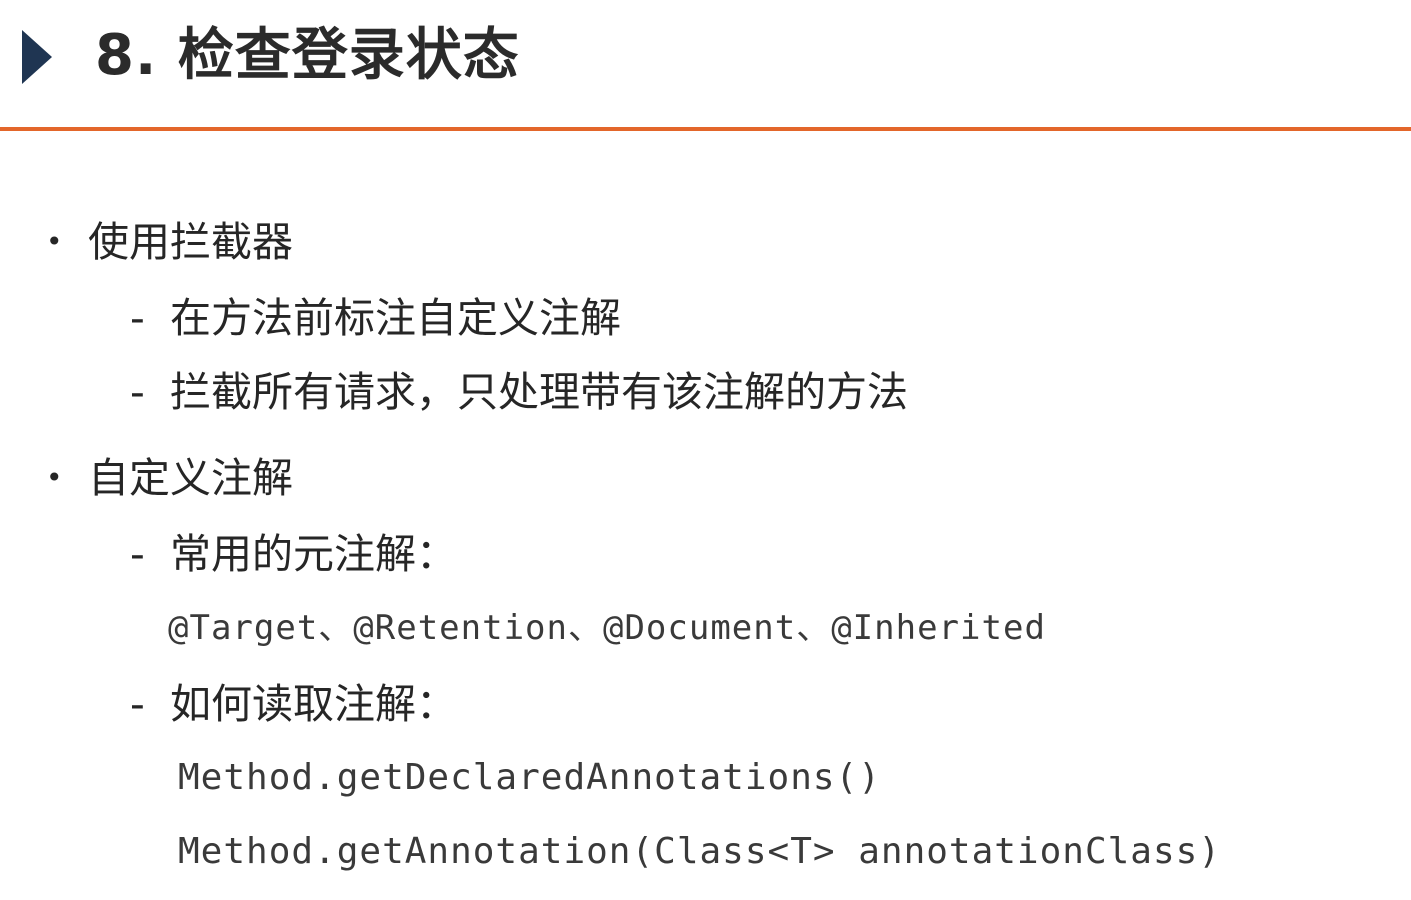 The width and height of the screenshot is (1411, 900). I want to click on sub-item-text: 如何读取注解：, so click(313, 704).